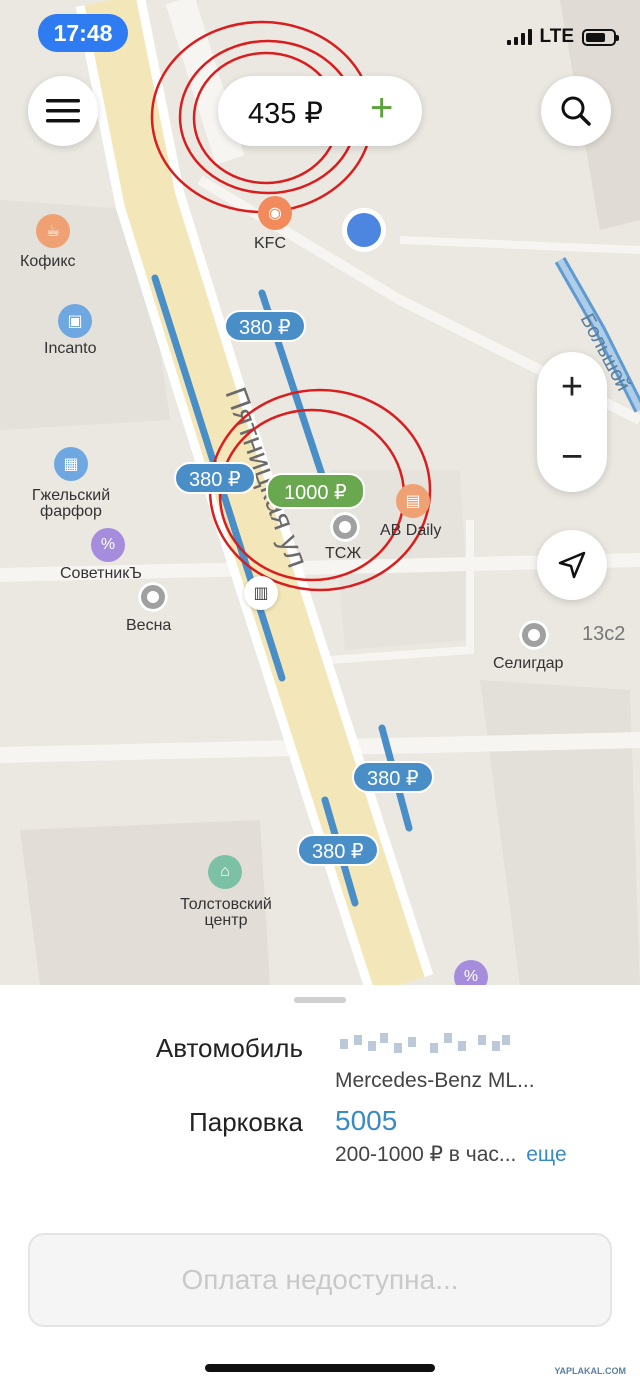 Image resolution: width=640 pixels, height=1386 pixels. What do you see at coordinates (590, 1371) in the screenshot?
I see `watermark: YAPLAKAL.COM` at bounding box center [590, 1371].